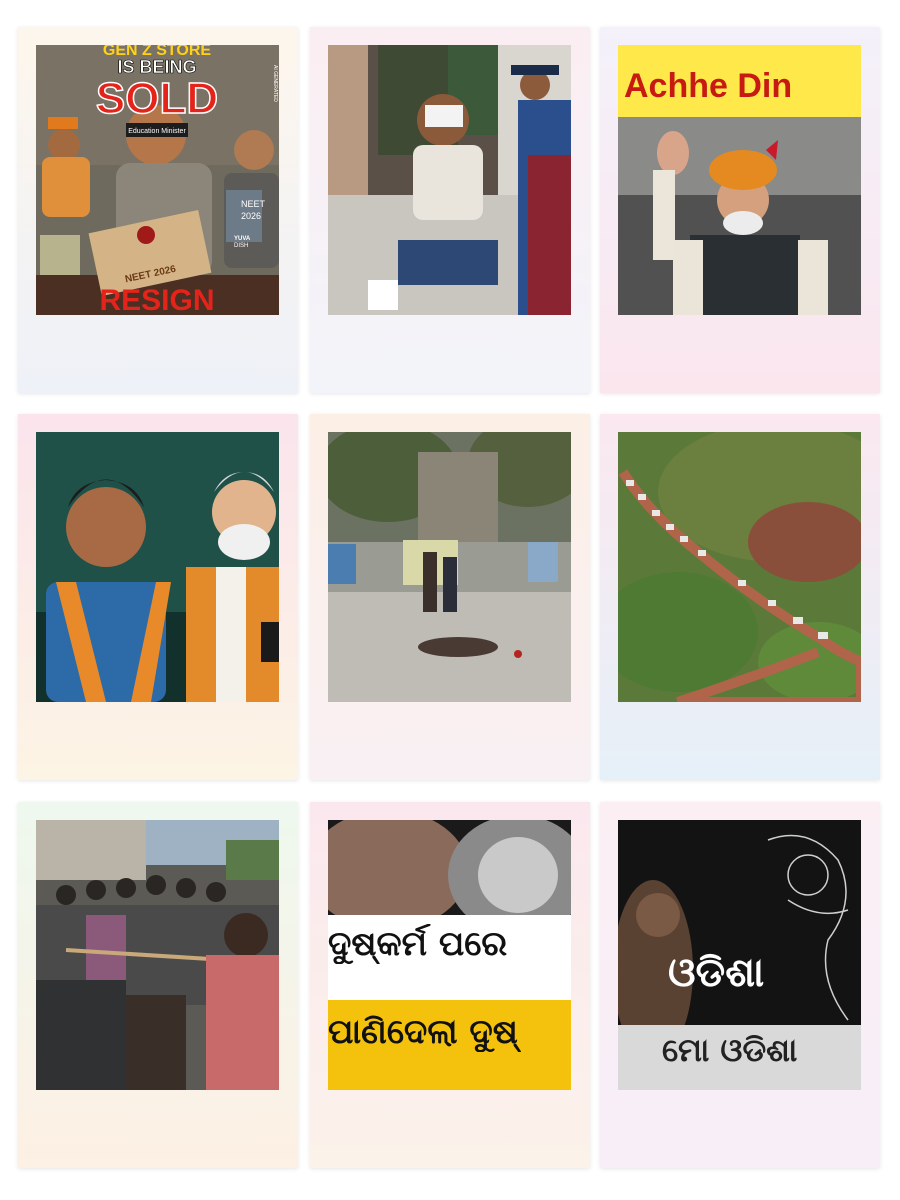 Image resolution: width=900 pixels, height=1200 pixels. I want to click on footer-resign: RESIGN, so click(156, 299).